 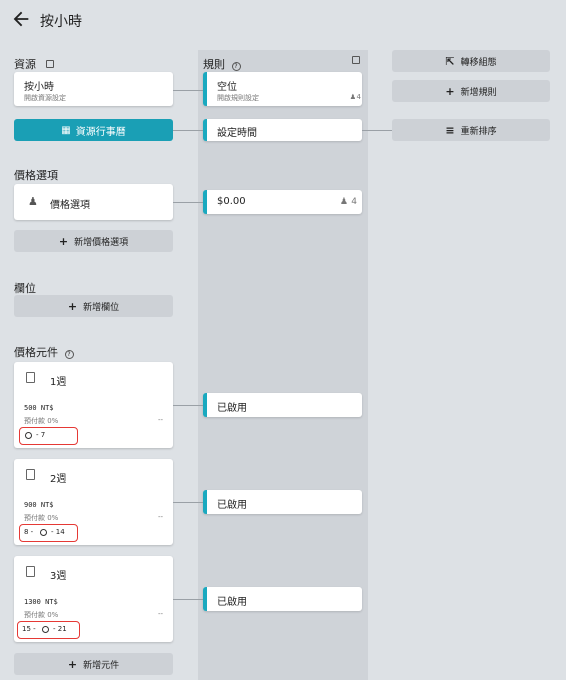 I want to click on component-card-1: 1週 500 NT$ 預付款 0% -- - 7, so click(x=93, y=405).